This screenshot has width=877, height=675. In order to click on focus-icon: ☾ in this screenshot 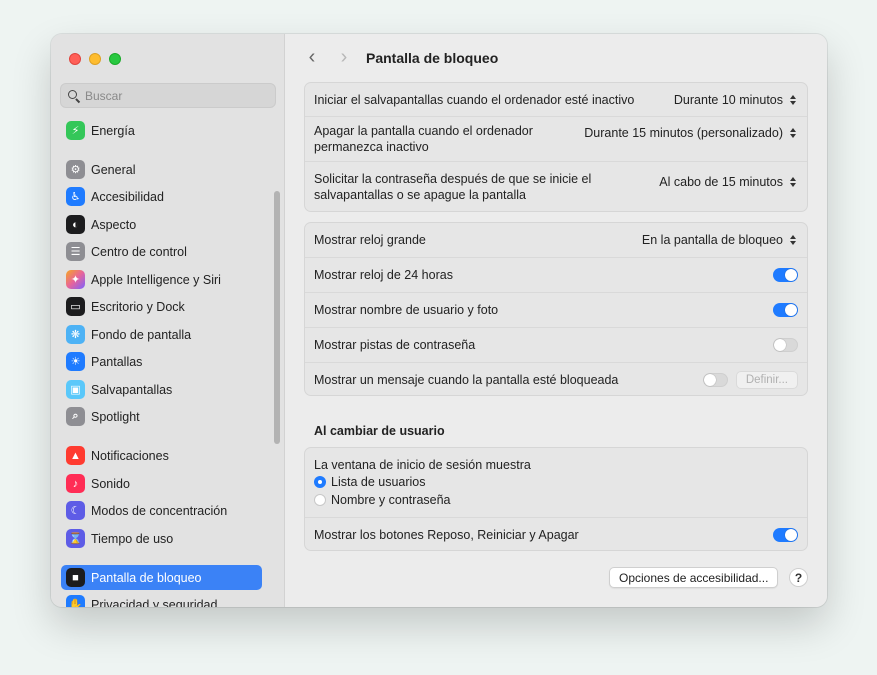, I will do `click(75, 510)`.